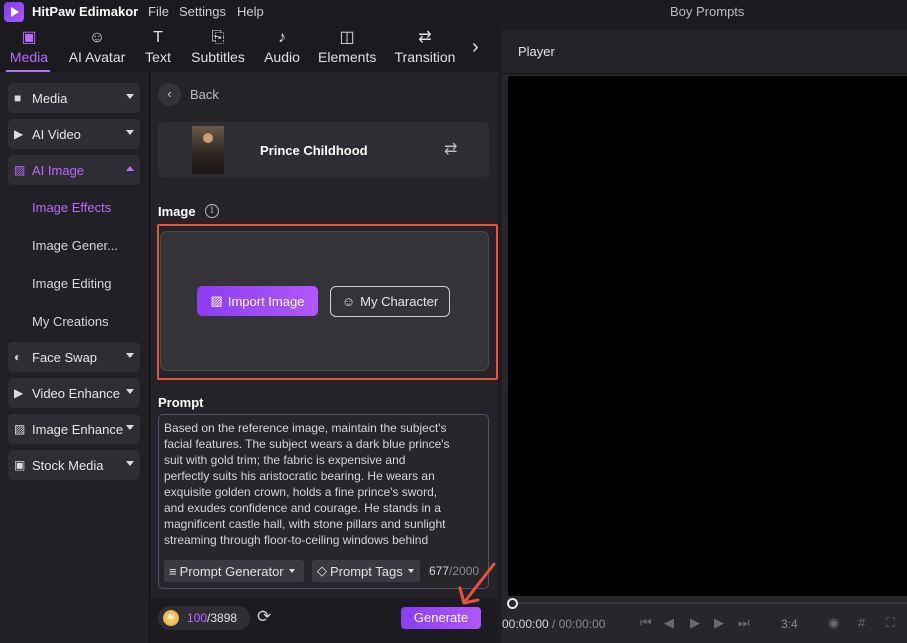  I want to click on prompt-generator-label: Prompt Generator, so click(231, 571).